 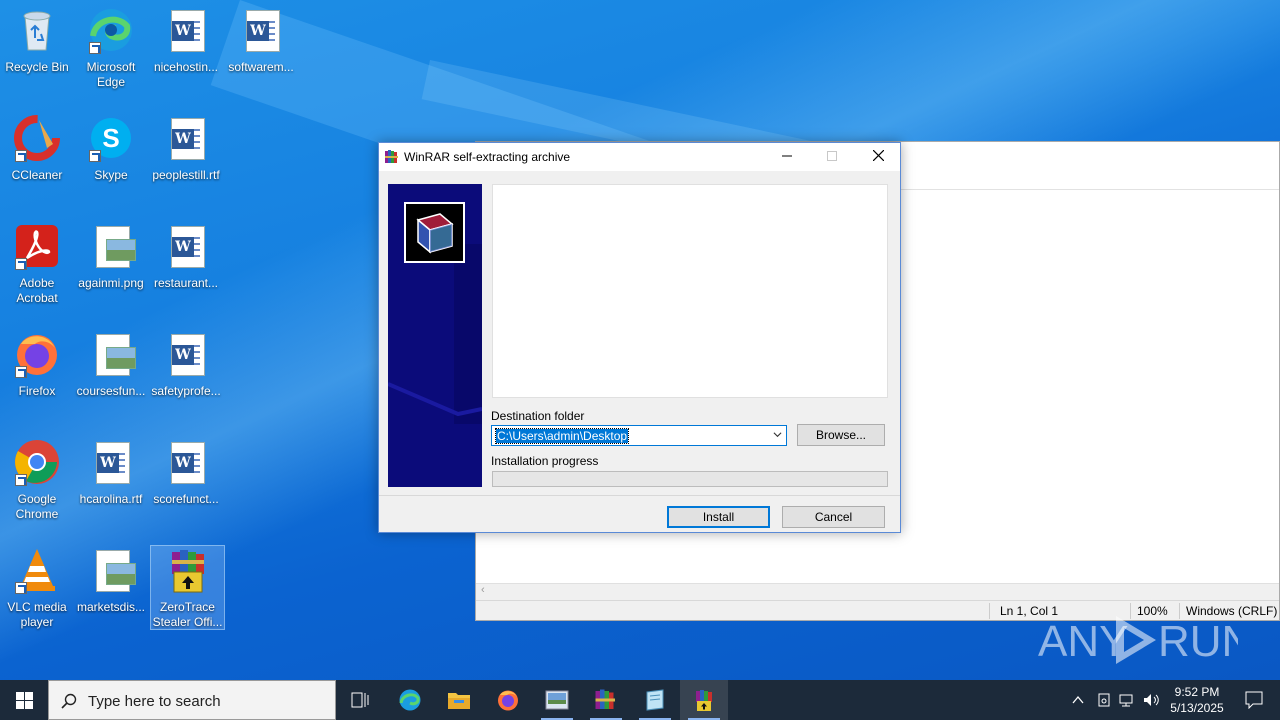 I want to click on install-button: Install, so click(x=718, y=517).